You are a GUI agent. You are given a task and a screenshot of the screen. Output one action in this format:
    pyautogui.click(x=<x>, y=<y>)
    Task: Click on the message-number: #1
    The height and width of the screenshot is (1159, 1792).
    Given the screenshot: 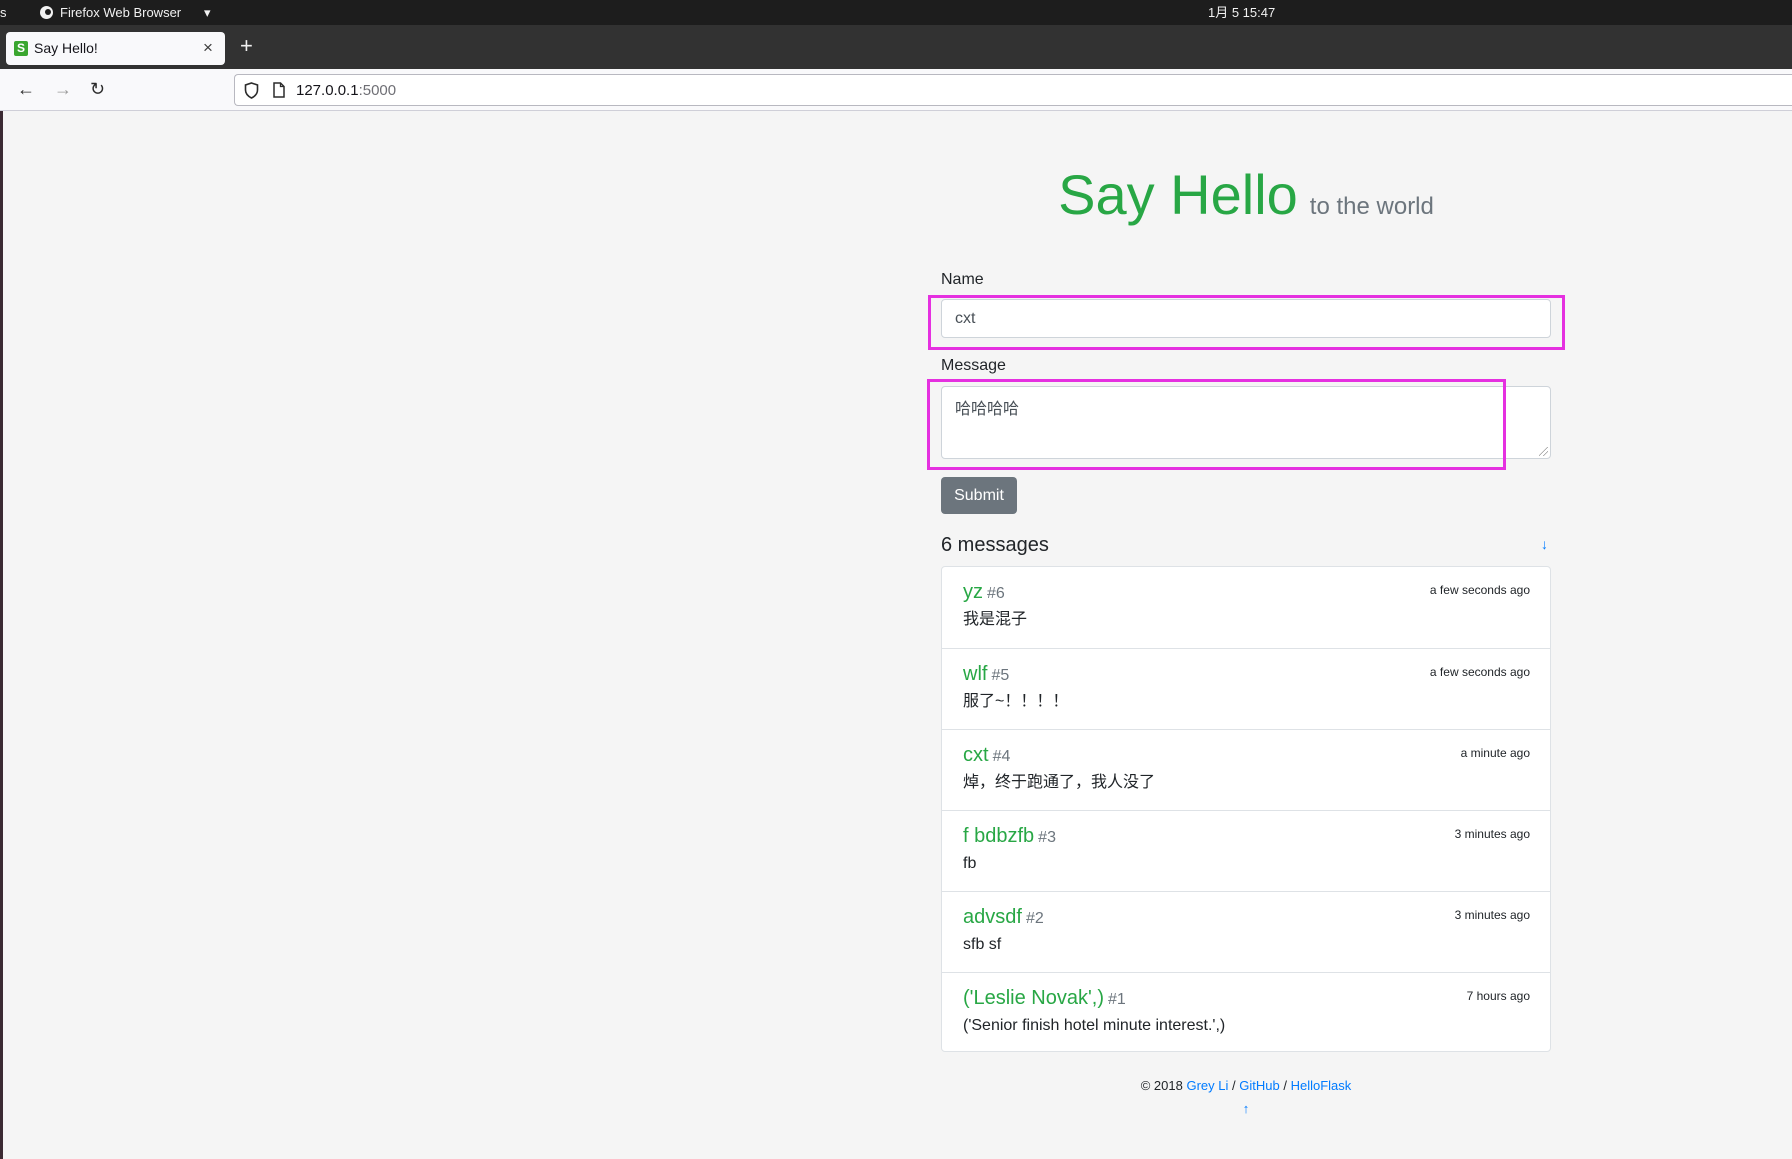 What is the action you would take?
    pyautogui.click(x=1117, y=999)
    